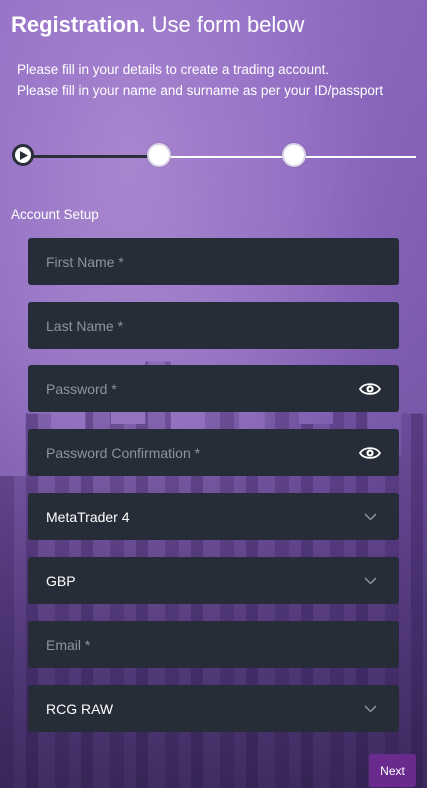 This screenshot has width=427, height=788. I want to click on first-name-field: First Name *, so click(213, 261).